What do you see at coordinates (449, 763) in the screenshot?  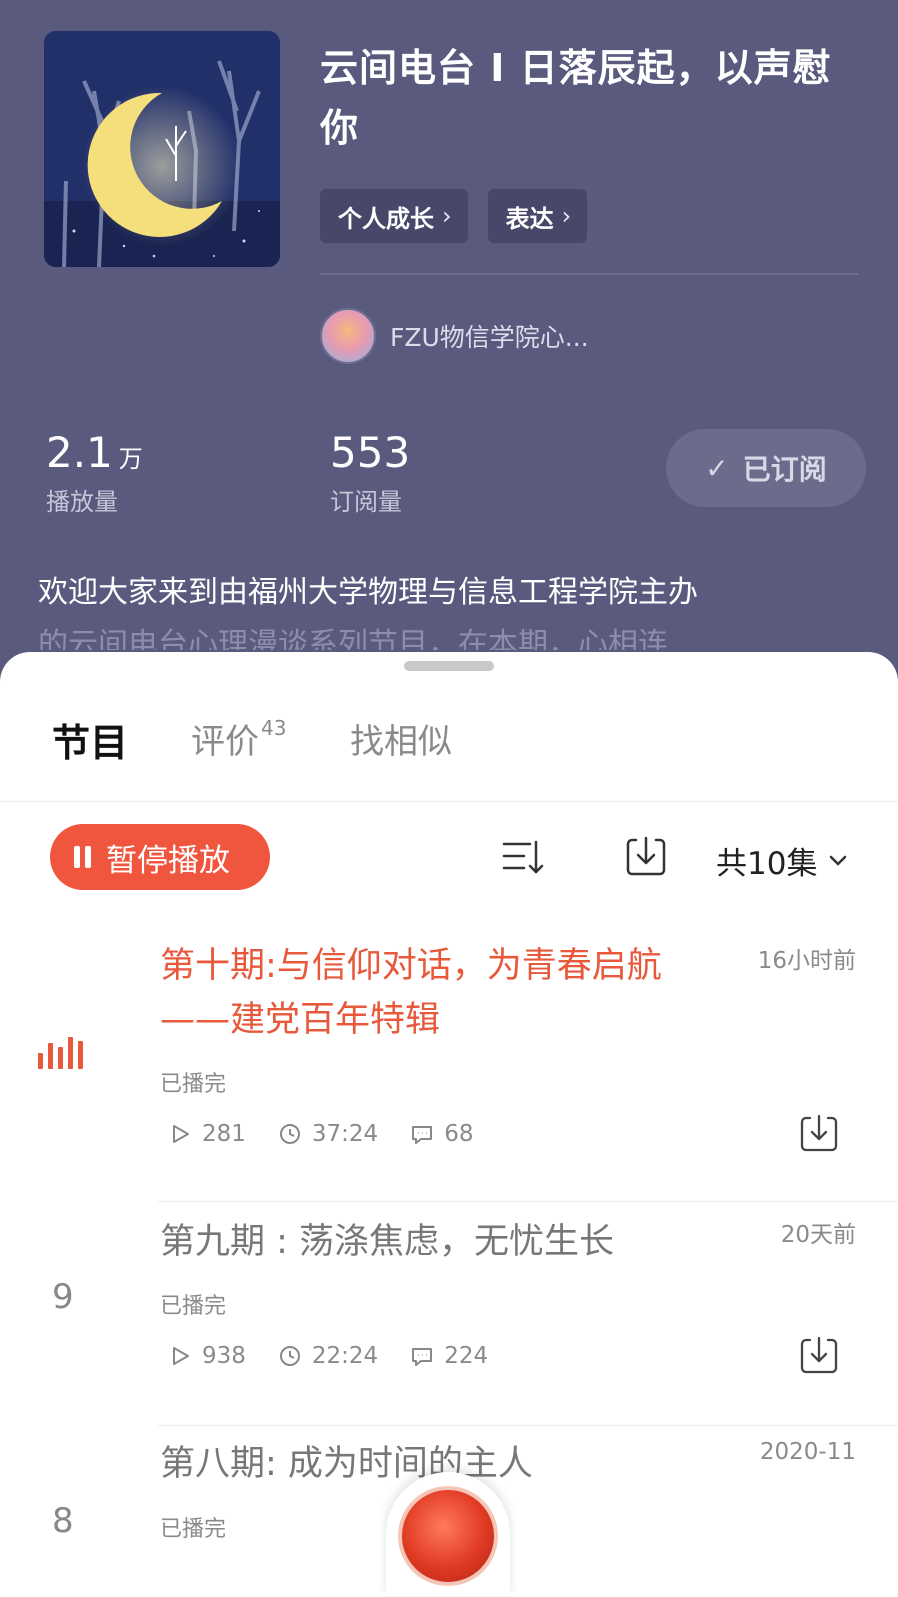 I see `tab-bar: 节目 评价 43 找相似` at bounding box center [449, 763].